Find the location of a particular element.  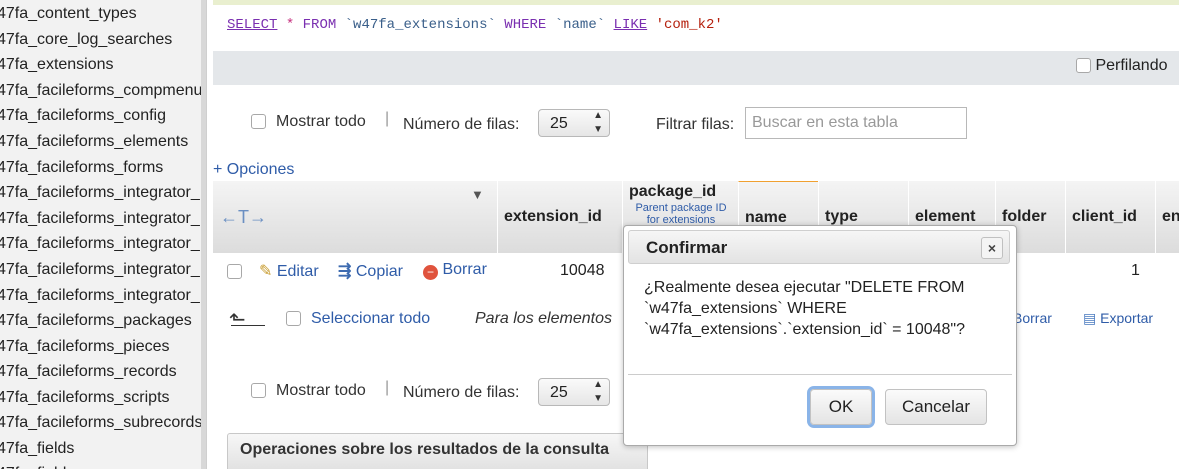

cancel-button: Cancelar is located at coordinates (936, 407).